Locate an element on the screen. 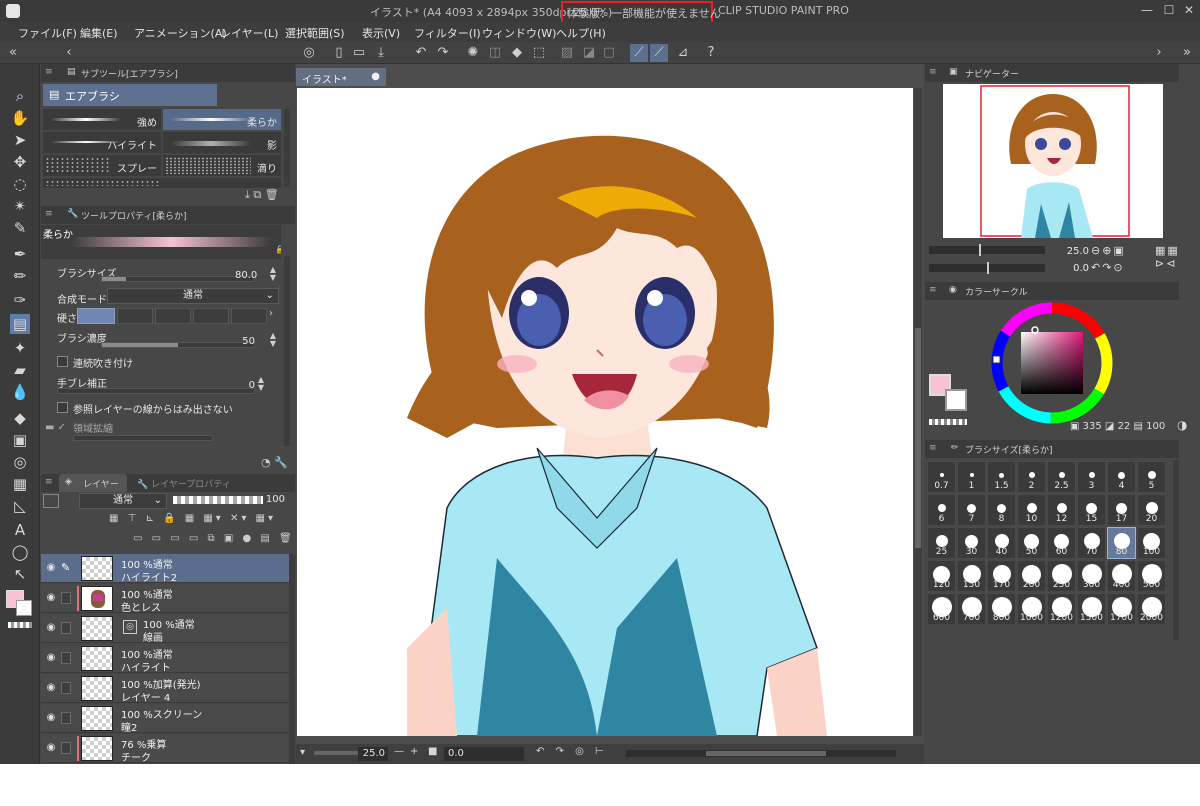 The width and height of the screenshot is (1200, 806). subtool-item-more is located at coordinates (162, 183).